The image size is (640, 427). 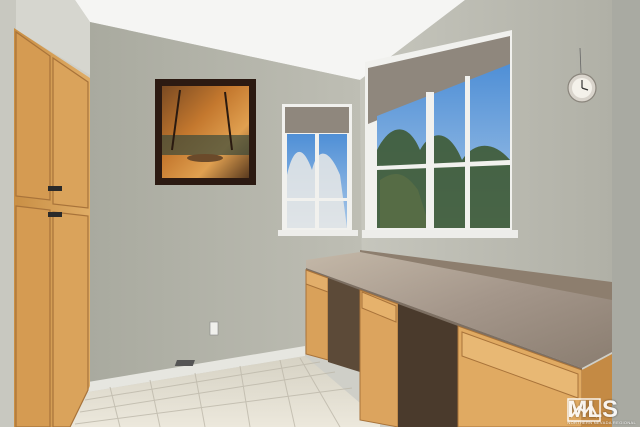 What do you see at coordinates (55, 214) in the screenshot?
I see `cabinet-hinge-lower` at bounding box center [55, 214].